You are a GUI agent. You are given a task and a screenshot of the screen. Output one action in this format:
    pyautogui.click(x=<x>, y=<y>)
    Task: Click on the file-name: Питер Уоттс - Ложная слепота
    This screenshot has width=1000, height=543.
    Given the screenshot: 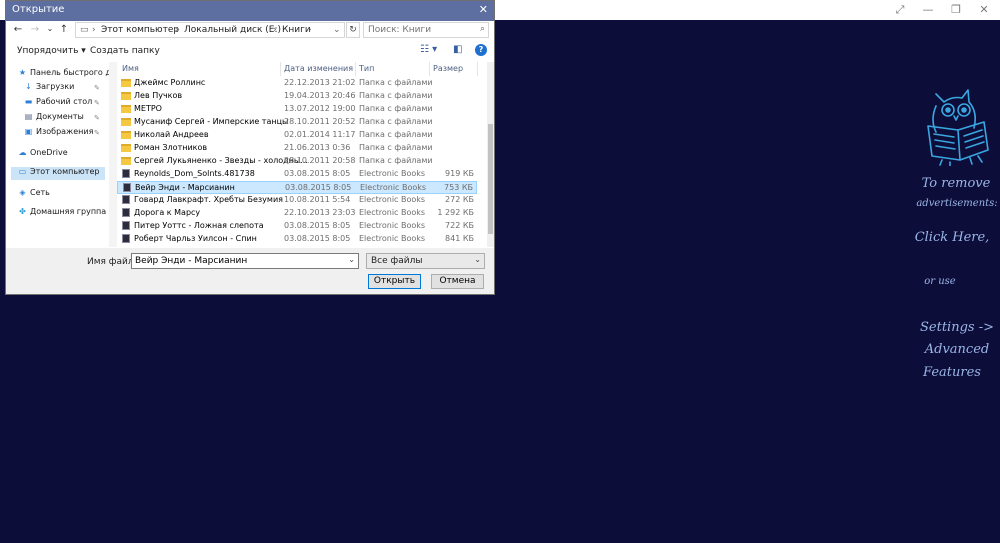 What is the action you would take?
    pyautogui.click(x=199, y=225)
    